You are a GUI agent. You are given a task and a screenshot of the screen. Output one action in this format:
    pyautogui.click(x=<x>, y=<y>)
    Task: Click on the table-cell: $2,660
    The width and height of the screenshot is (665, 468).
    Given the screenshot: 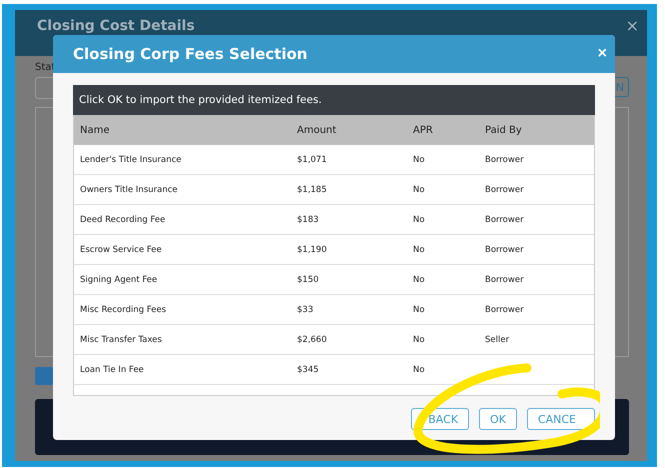 What is the action you would take?
    pyautogui.click(x=349, y=340)
    